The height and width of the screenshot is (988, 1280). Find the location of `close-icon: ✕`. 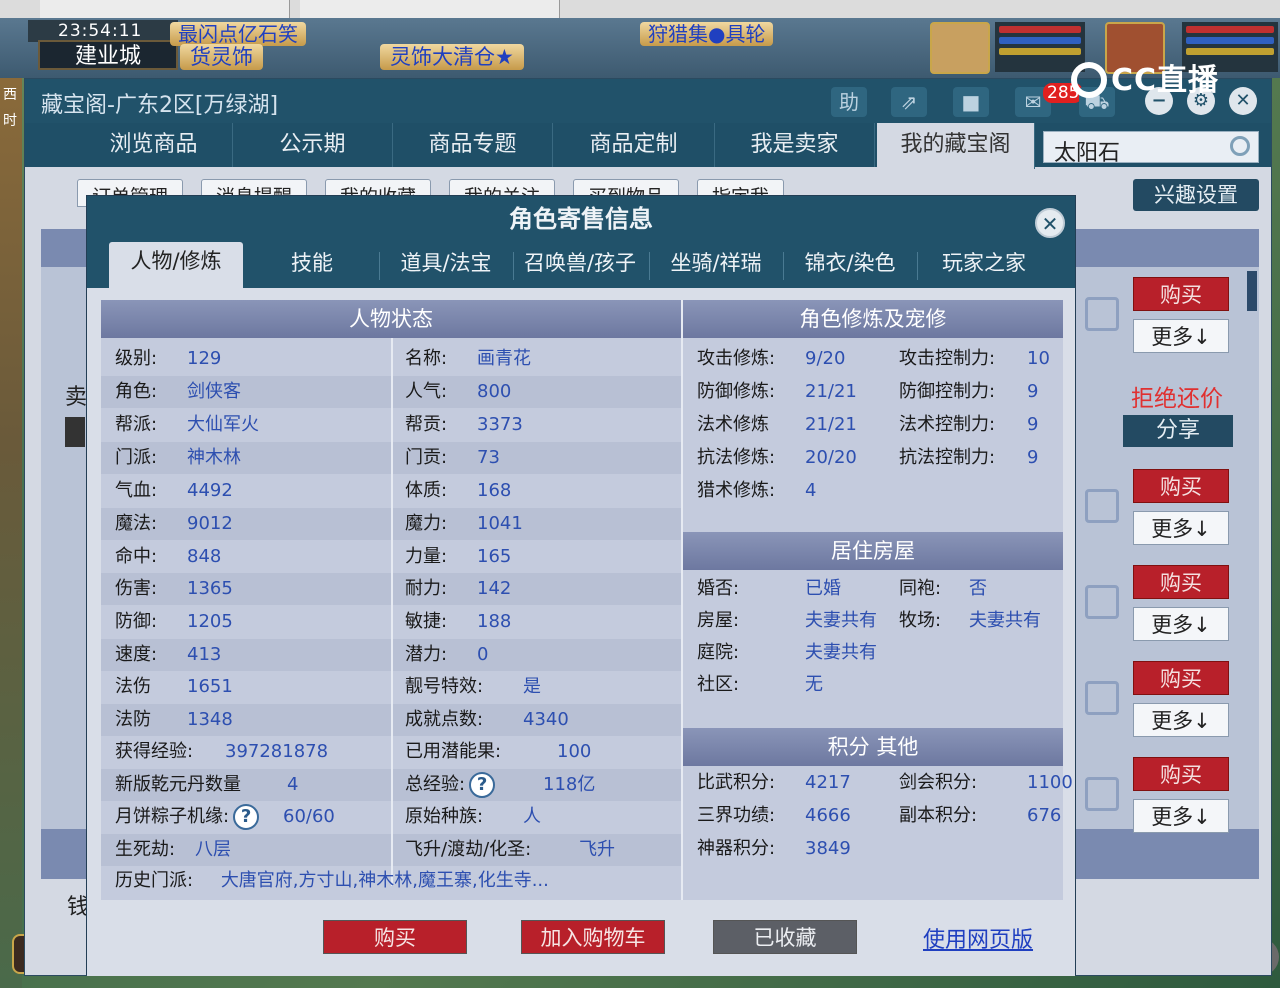

close-icon: ✕ is located at coordinates (1243, 101).